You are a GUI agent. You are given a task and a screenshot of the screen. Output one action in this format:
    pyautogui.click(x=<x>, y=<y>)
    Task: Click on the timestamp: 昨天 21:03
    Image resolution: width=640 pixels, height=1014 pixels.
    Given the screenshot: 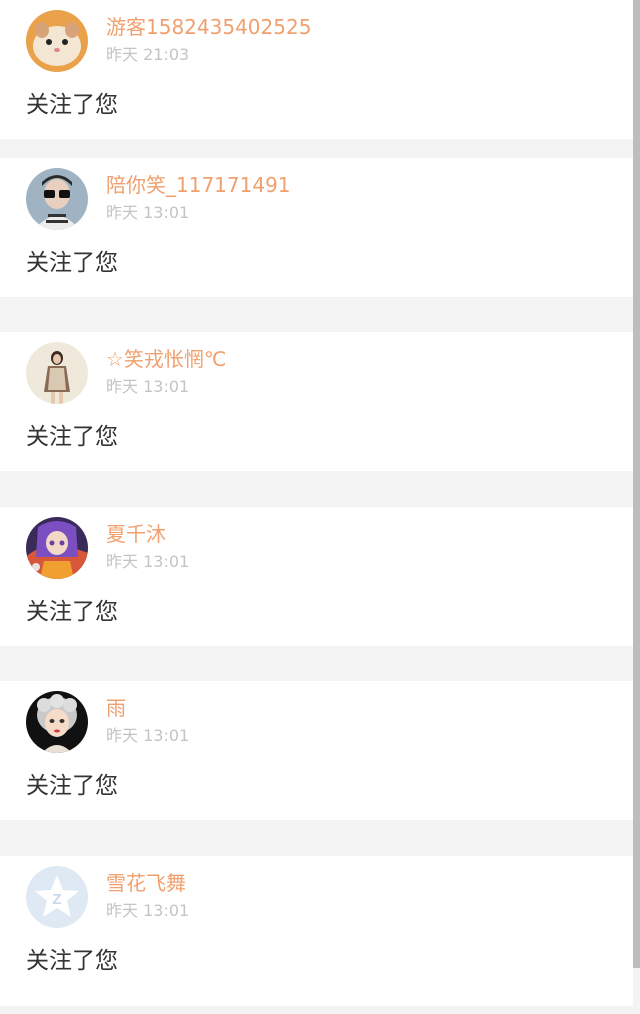 What is the action you would take?
    pyautogui.click(x=148, y=54)
    